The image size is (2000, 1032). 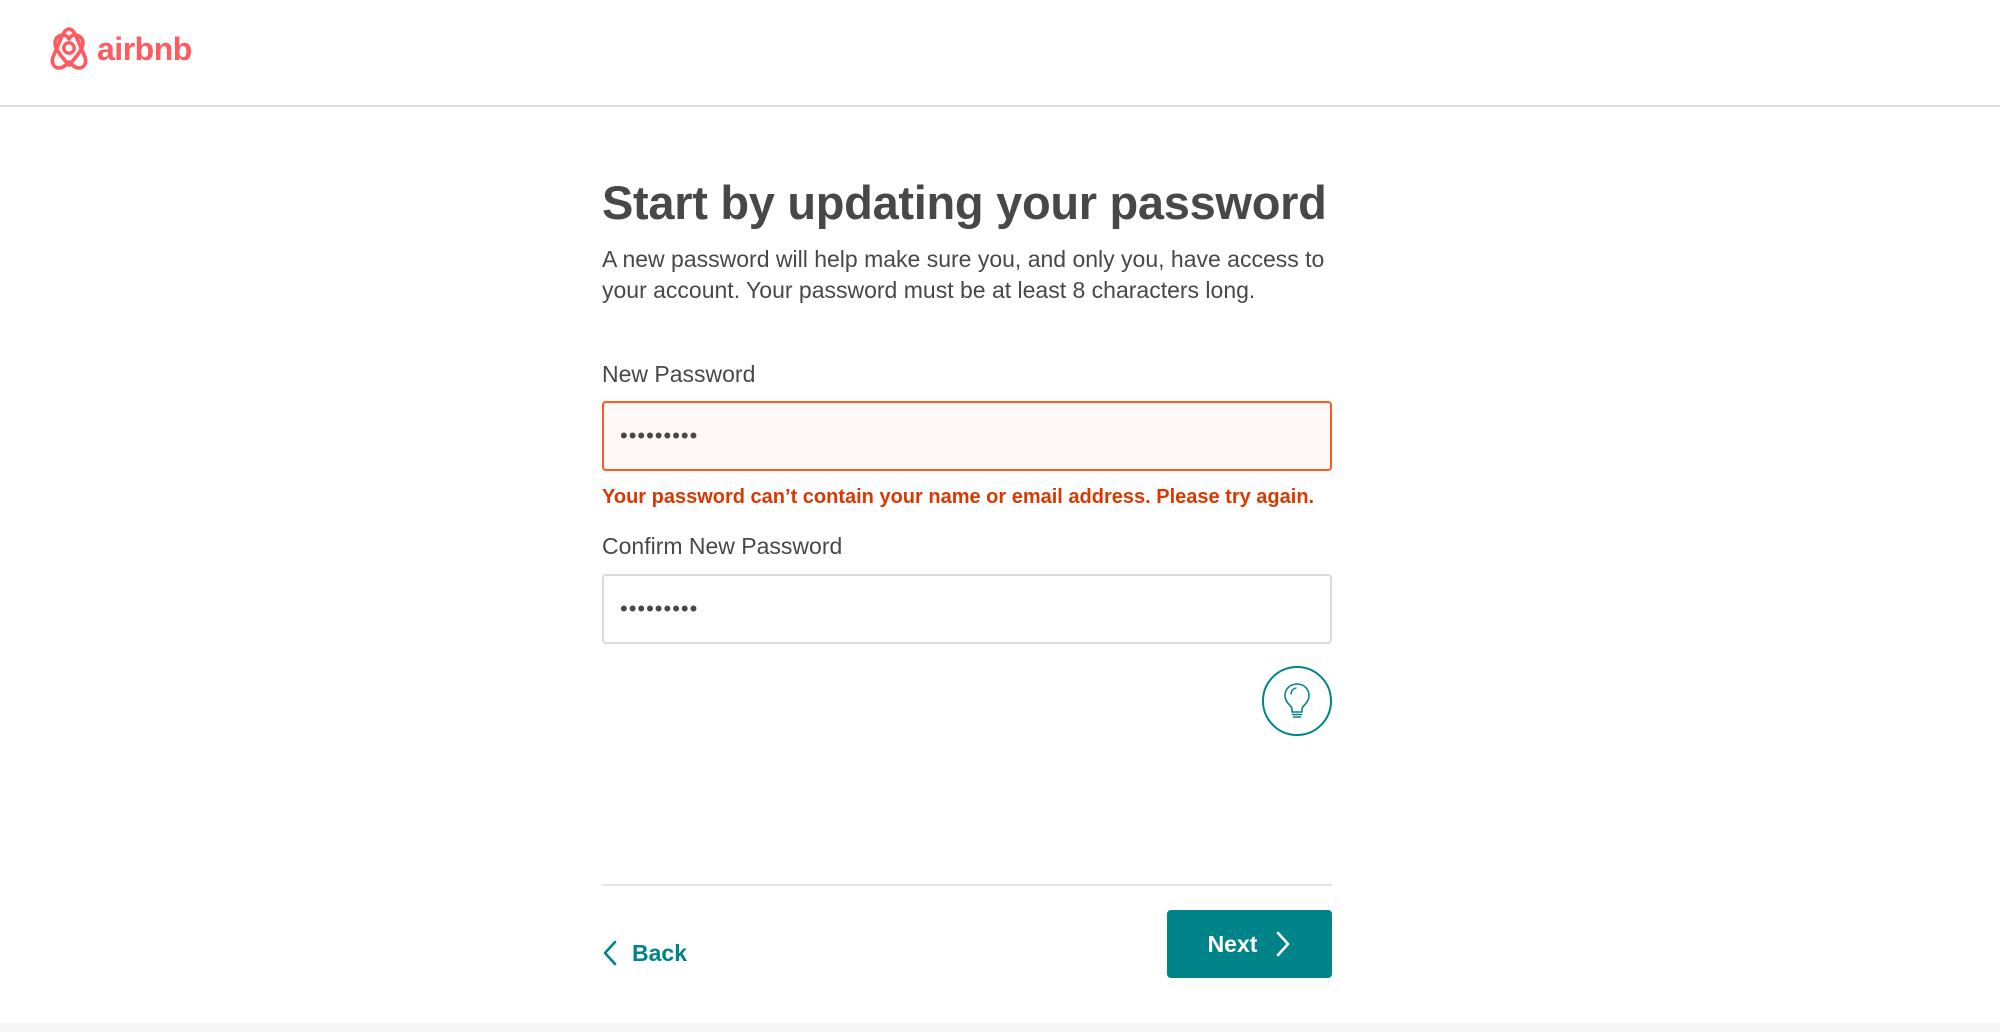 I want to click on password-tips-button, so click(x=1297, y=701).